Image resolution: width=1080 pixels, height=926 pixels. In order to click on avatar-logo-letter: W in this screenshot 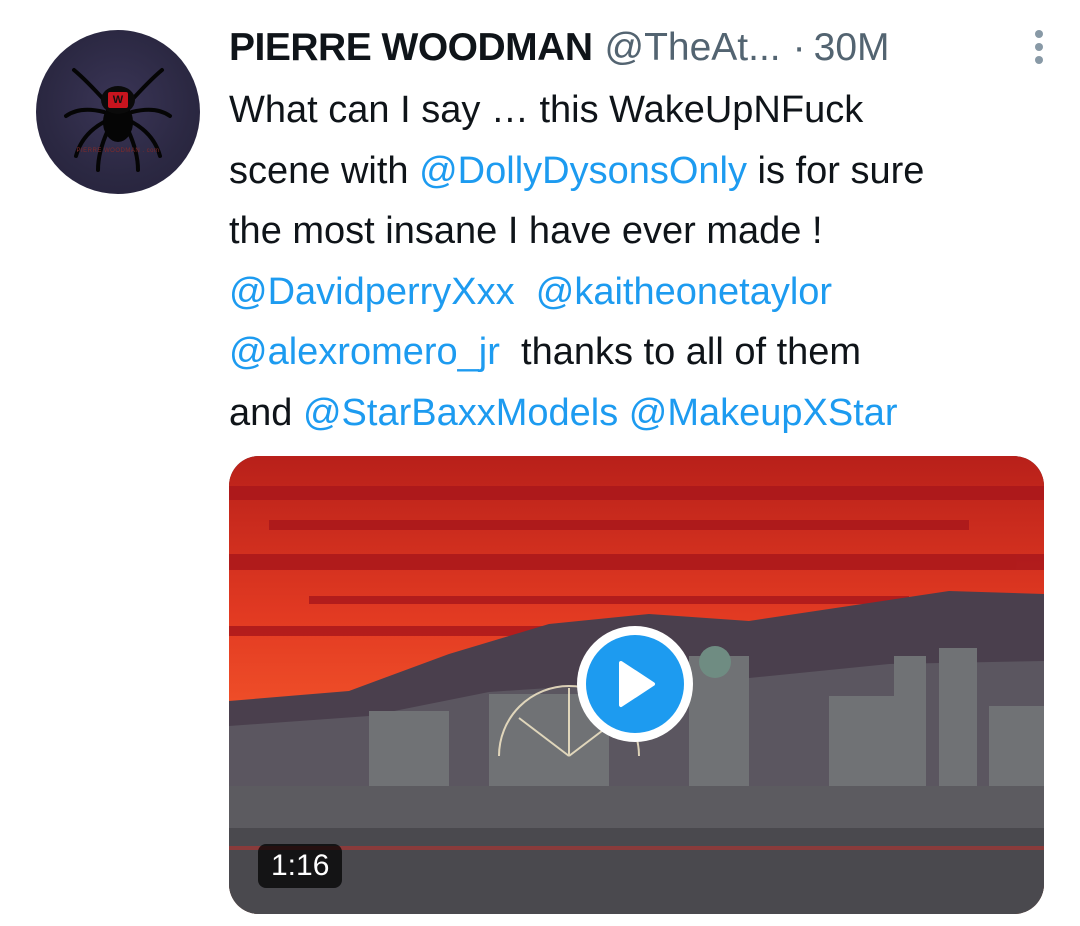, I will do `click(118, 100)`.